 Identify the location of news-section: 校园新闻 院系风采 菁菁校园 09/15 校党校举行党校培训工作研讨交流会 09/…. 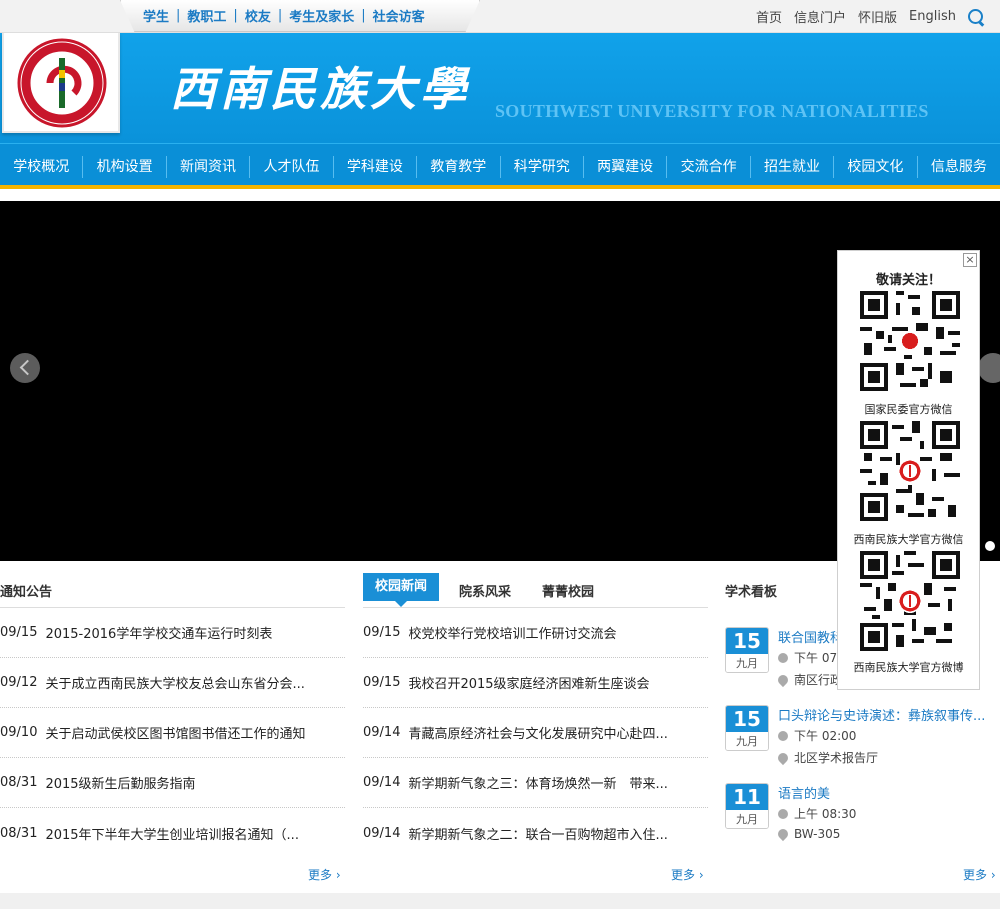
(535, 726).